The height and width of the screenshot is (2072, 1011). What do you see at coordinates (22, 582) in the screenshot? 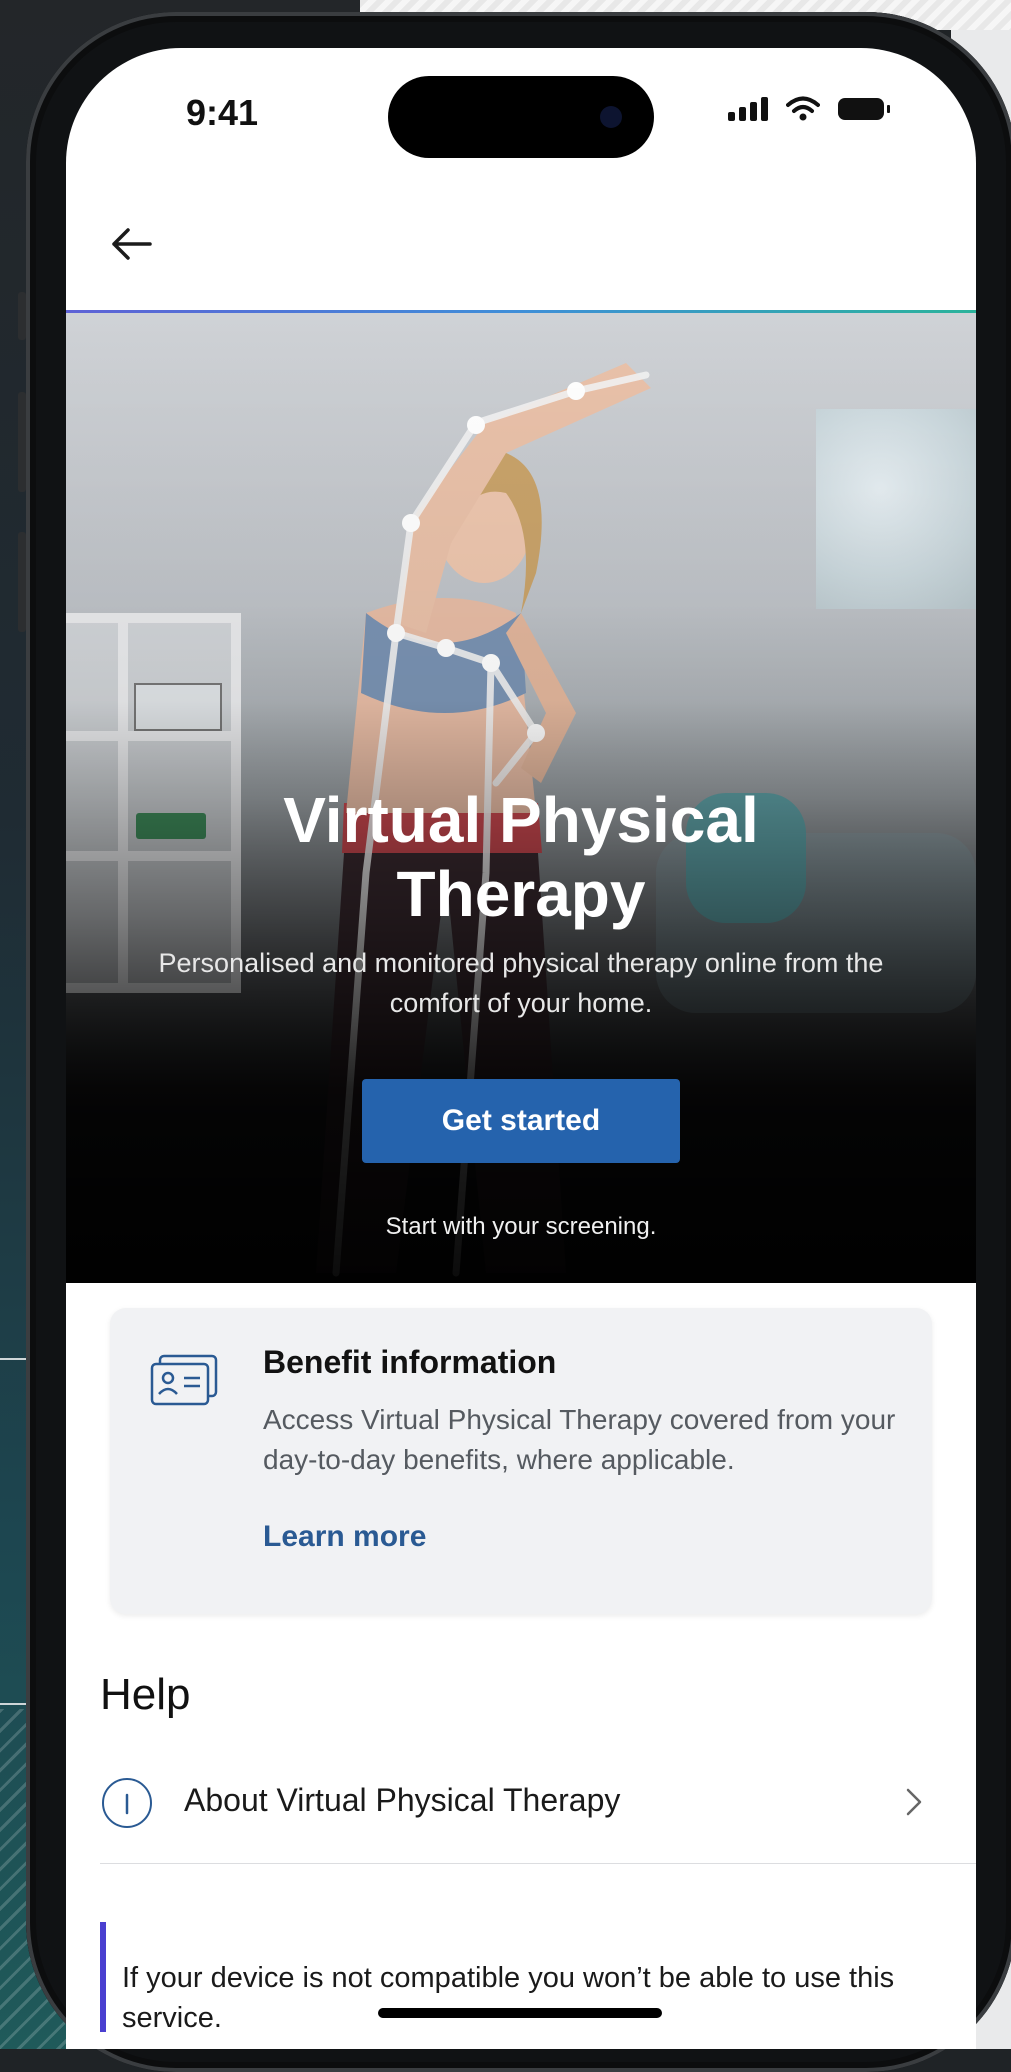
I see `phone-volume-down` at bounding box center [22, 582].